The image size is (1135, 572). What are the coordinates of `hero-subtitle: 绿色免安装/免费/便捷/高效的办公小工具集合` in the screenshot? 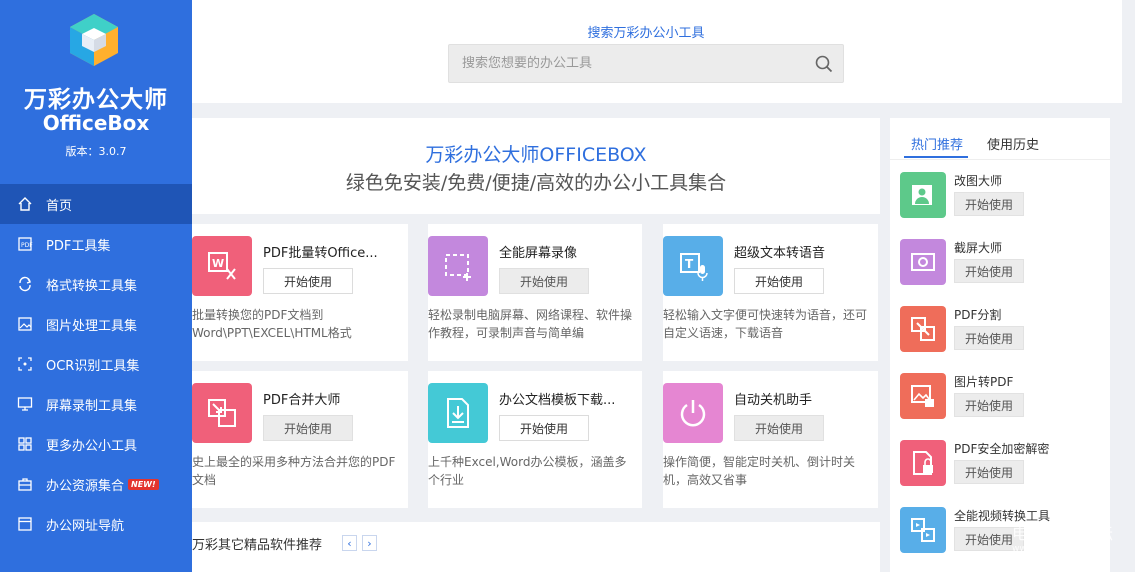 It's located at (536, 183).